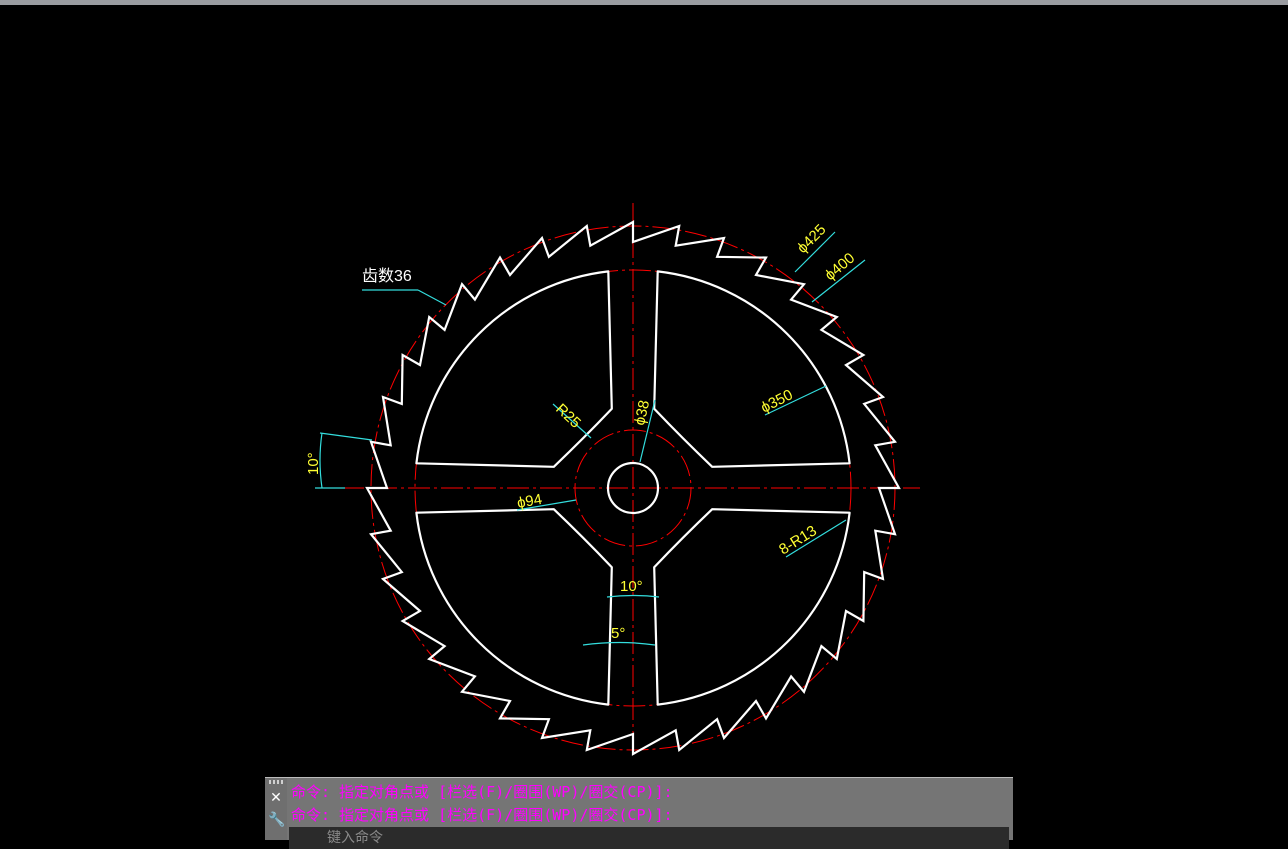 This screenshot has height=849, width=1288. What do you see at coordinates (798, 540) in the screenshot?
I see `dim-r13-text: 8-R13` at bounding box center [798, 540].